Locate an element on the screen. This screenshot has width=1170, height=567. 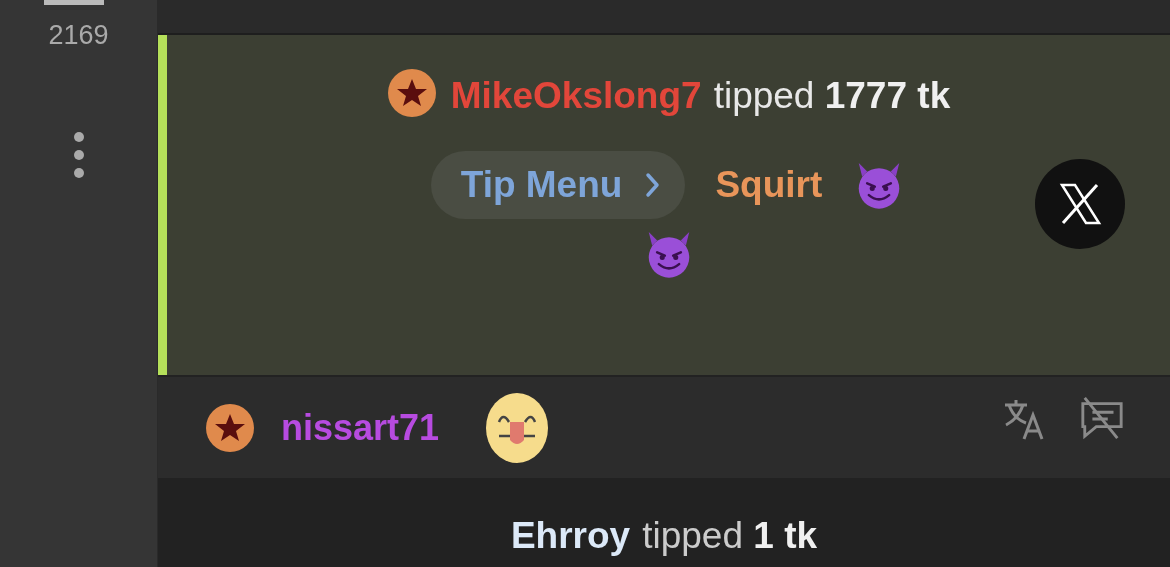
chat-muted-icon is located at coordinates (1102, 419).